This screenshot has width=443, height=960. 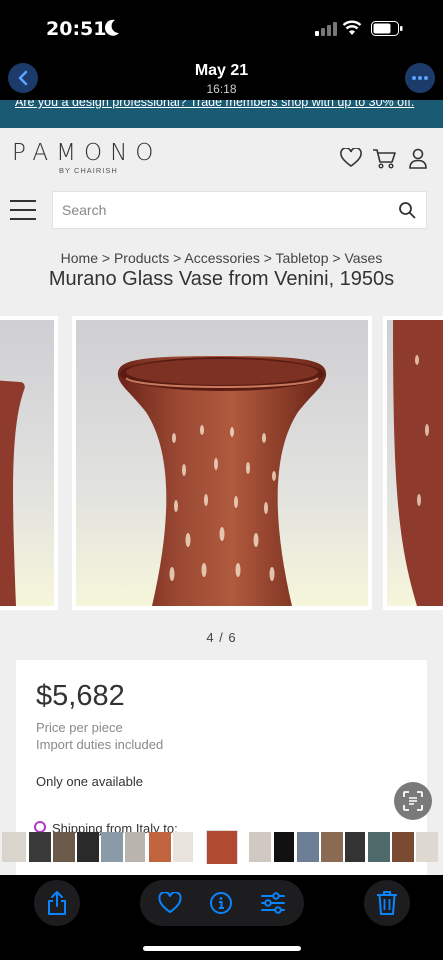 What do you see at coordinates (222, 210) in the screenshot?
I see `search-input` at bounding box center [222, 210].